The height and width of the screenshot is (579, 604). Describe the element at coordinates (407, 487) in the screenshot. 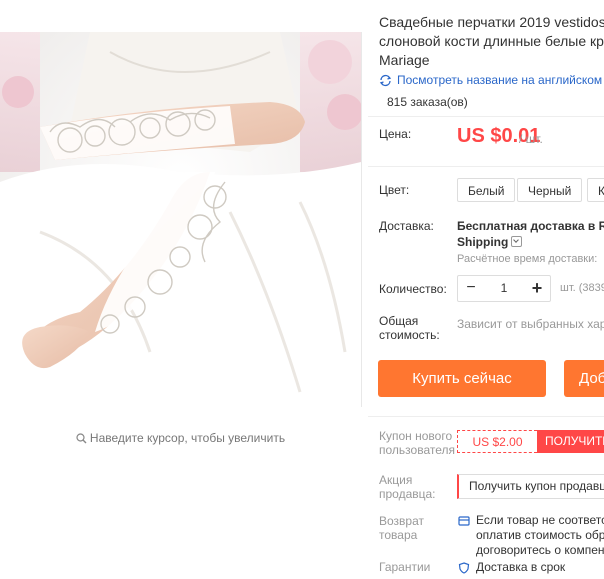

I see `seller-promo-label: Акция продавца:` at that location.